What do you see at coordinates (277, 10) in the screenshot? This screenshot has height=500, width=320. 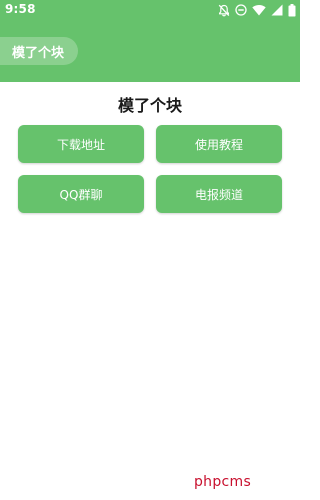 I see `signal-icon` at bounding box center [277, 10].